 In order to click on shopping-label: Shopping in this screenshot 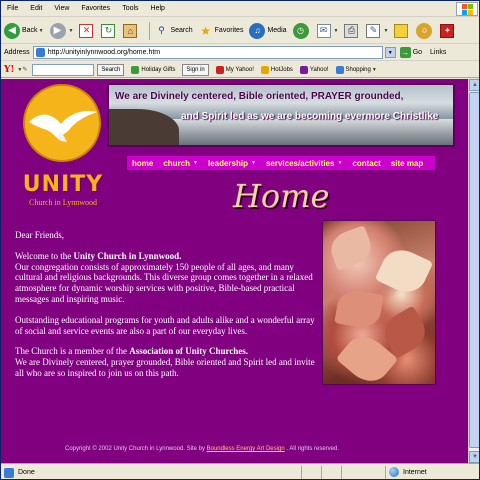, I will do `click(358, 69)`.